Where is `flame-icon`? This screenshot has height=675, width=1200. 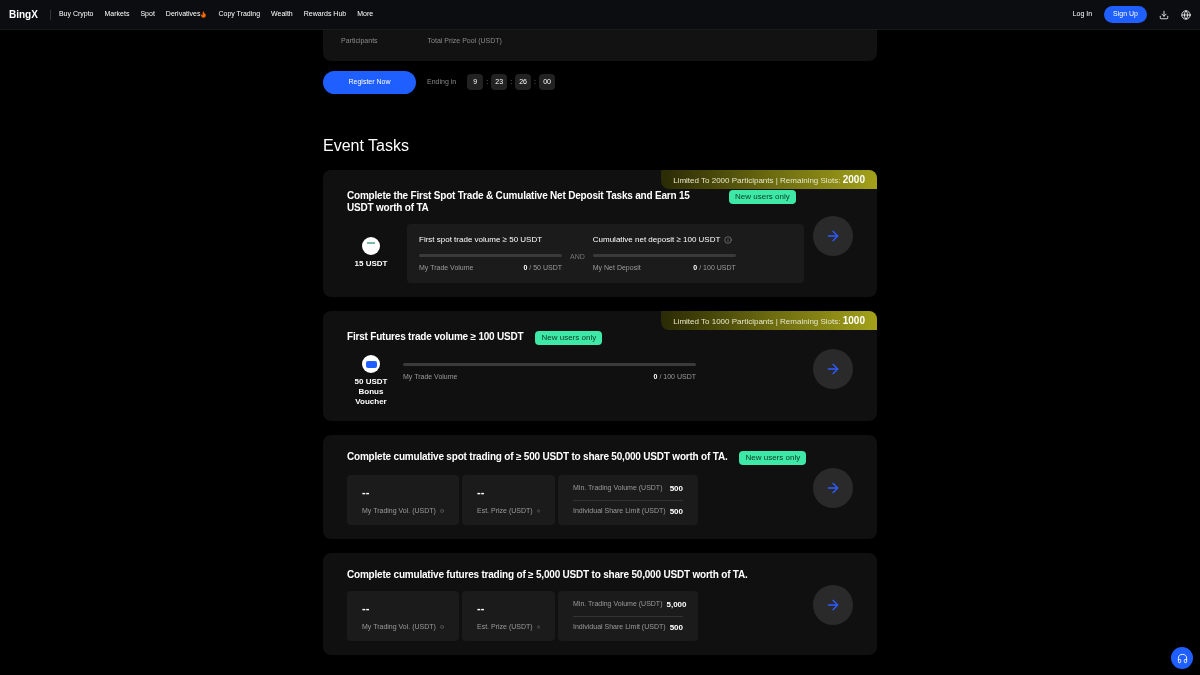
flame-icon is located at coordinates (204, 14).